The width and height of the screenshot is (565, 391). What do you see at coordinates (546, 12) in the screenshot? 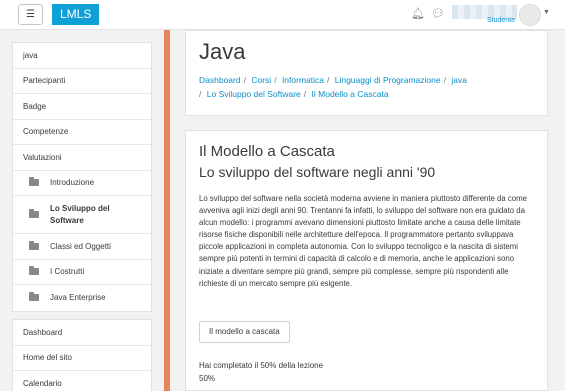
I see `caret-down-icon: ▼` at bounding box center [546, 12].